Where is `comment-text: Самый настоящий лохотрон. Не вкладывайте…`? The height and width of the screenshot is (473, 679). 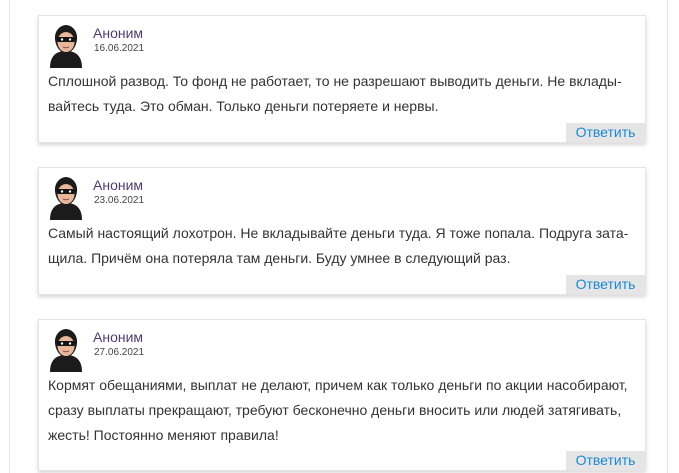 comment-text: Самый настоящий лохотрон. Не вкладывайте… is located at coordinates (338, 245).